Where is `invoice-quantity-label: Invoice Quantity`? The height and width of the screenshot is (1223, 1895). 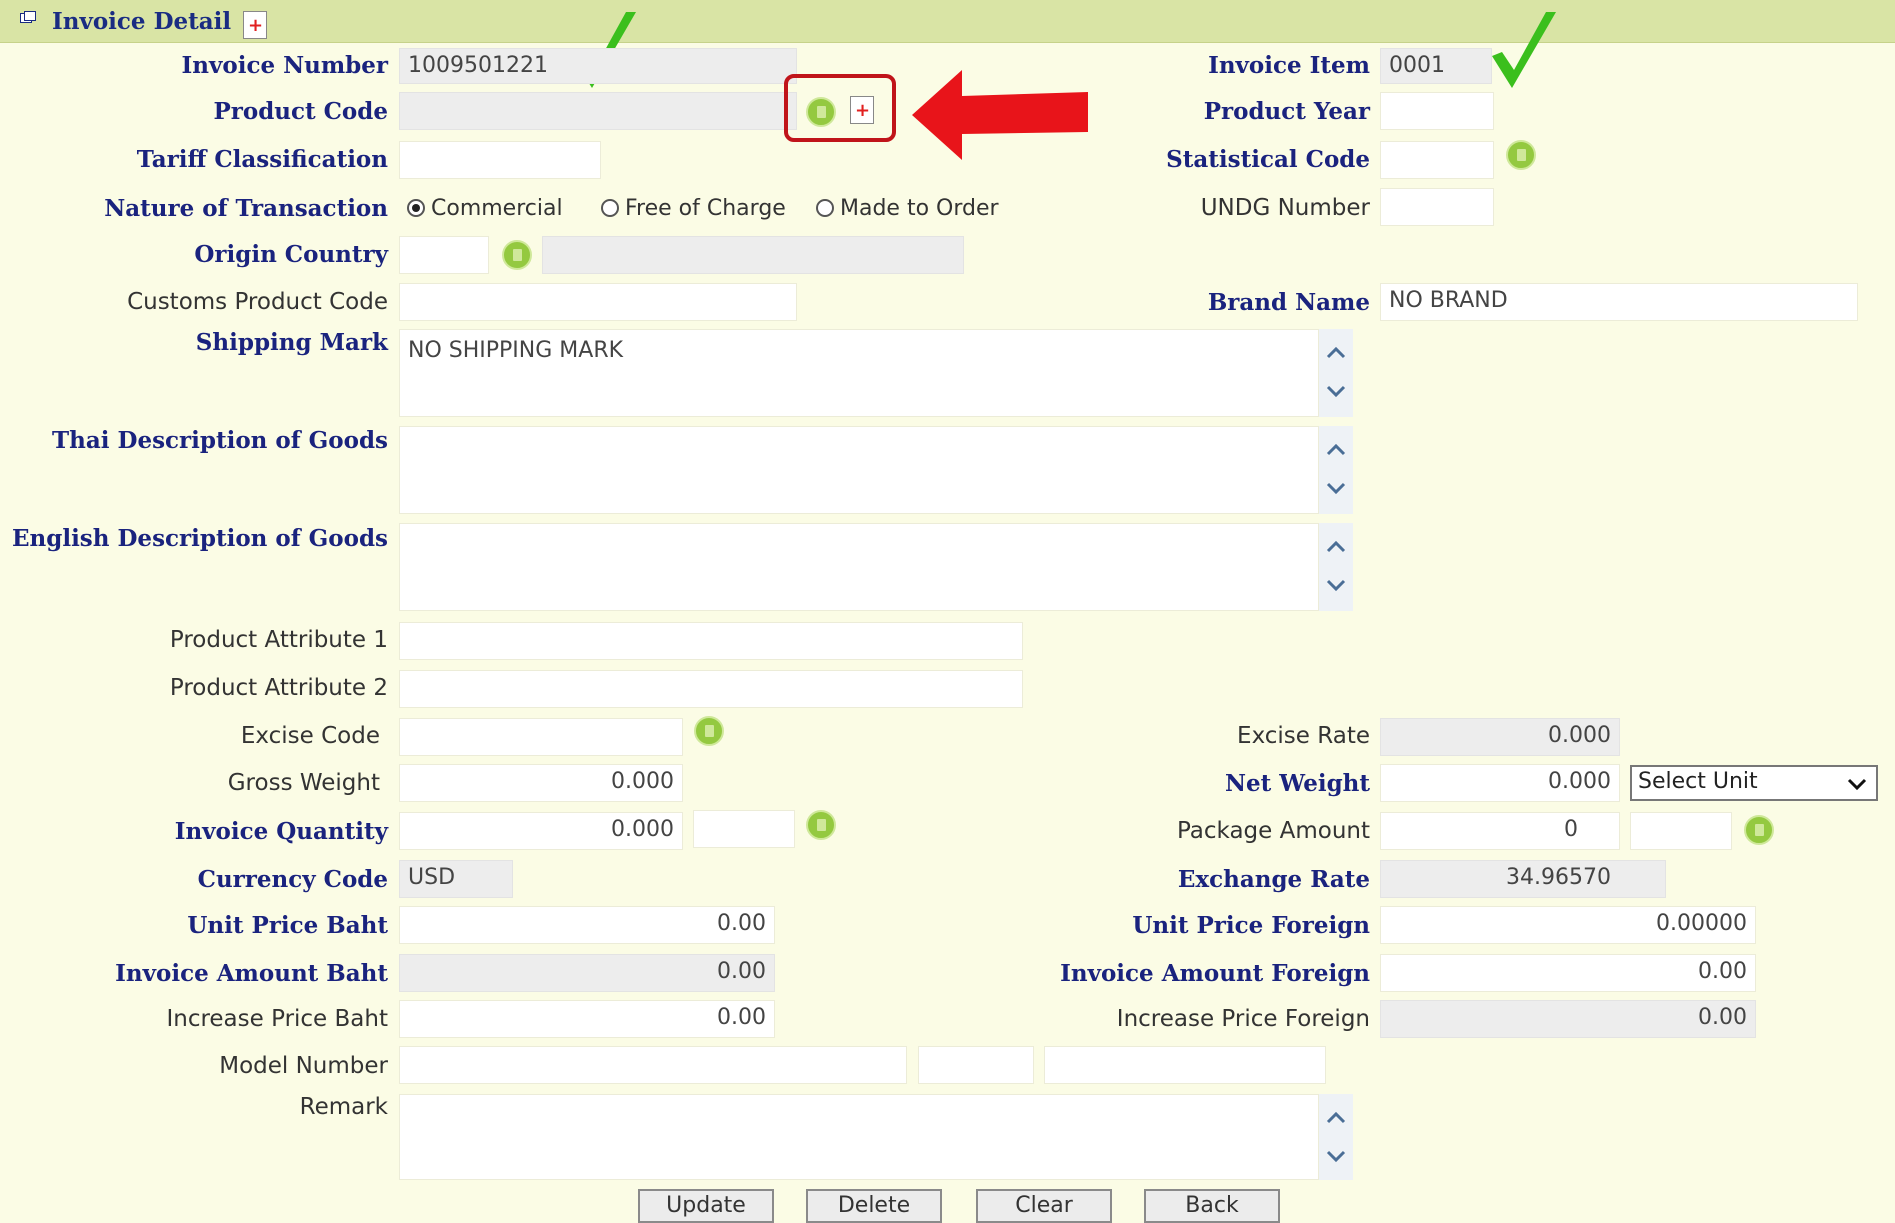
invoice-quantity-label: Invoice Quantity is located at coordinates (281, 831).